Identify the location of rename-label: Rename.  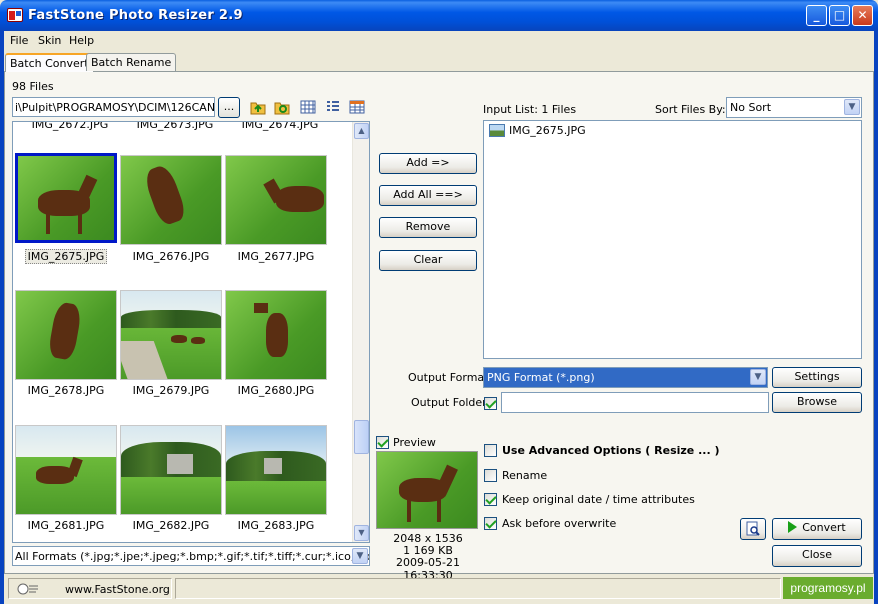
(524, 475).